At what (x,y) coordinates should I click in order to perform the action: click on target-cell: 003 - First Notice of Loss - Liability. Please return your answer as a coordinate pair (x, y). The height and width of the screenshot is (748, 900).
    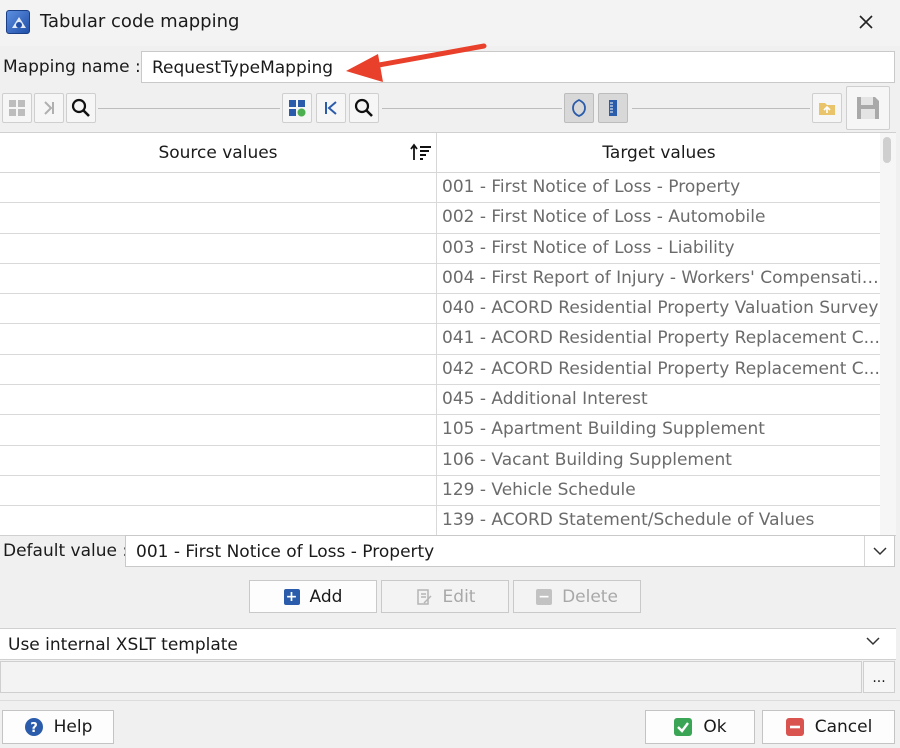
    Looking at the image, I should click on (658, 248).